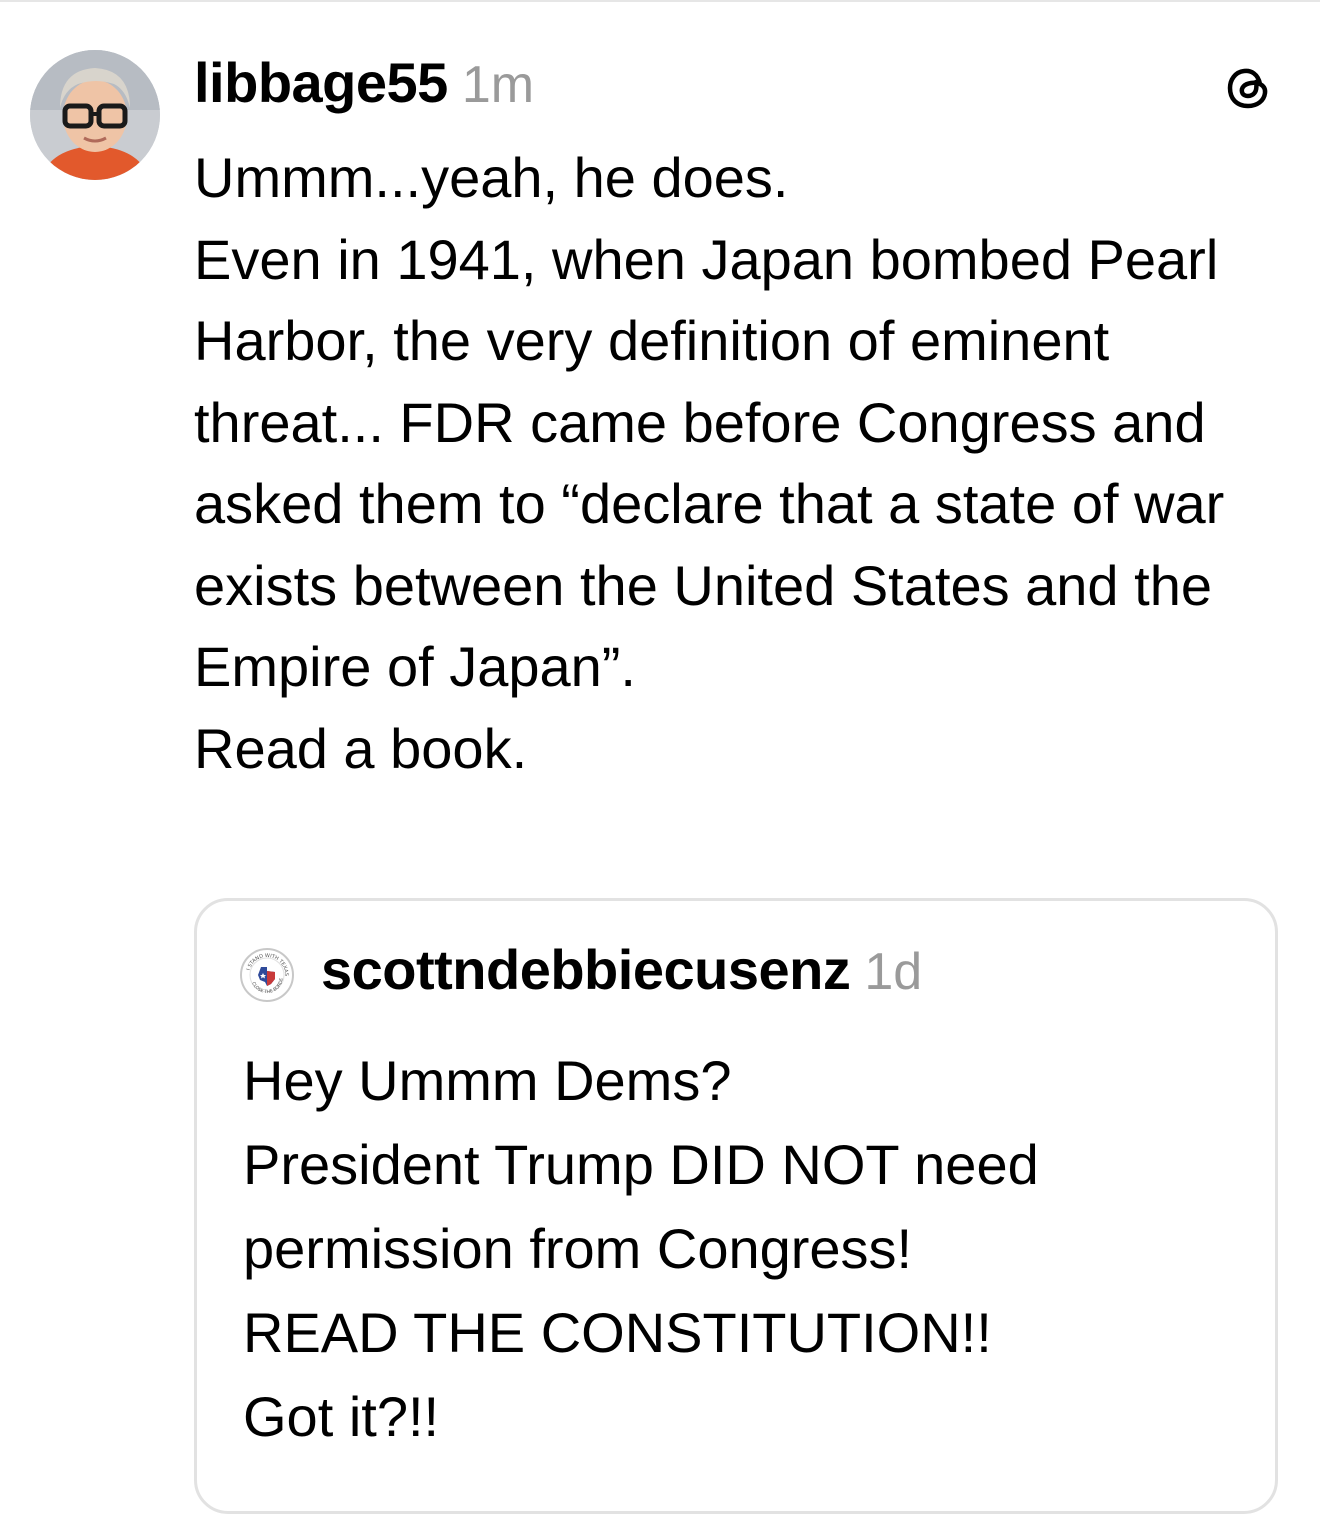 The image size is (1320, 1524). I want to click on user-avatar, so click(95, 115).